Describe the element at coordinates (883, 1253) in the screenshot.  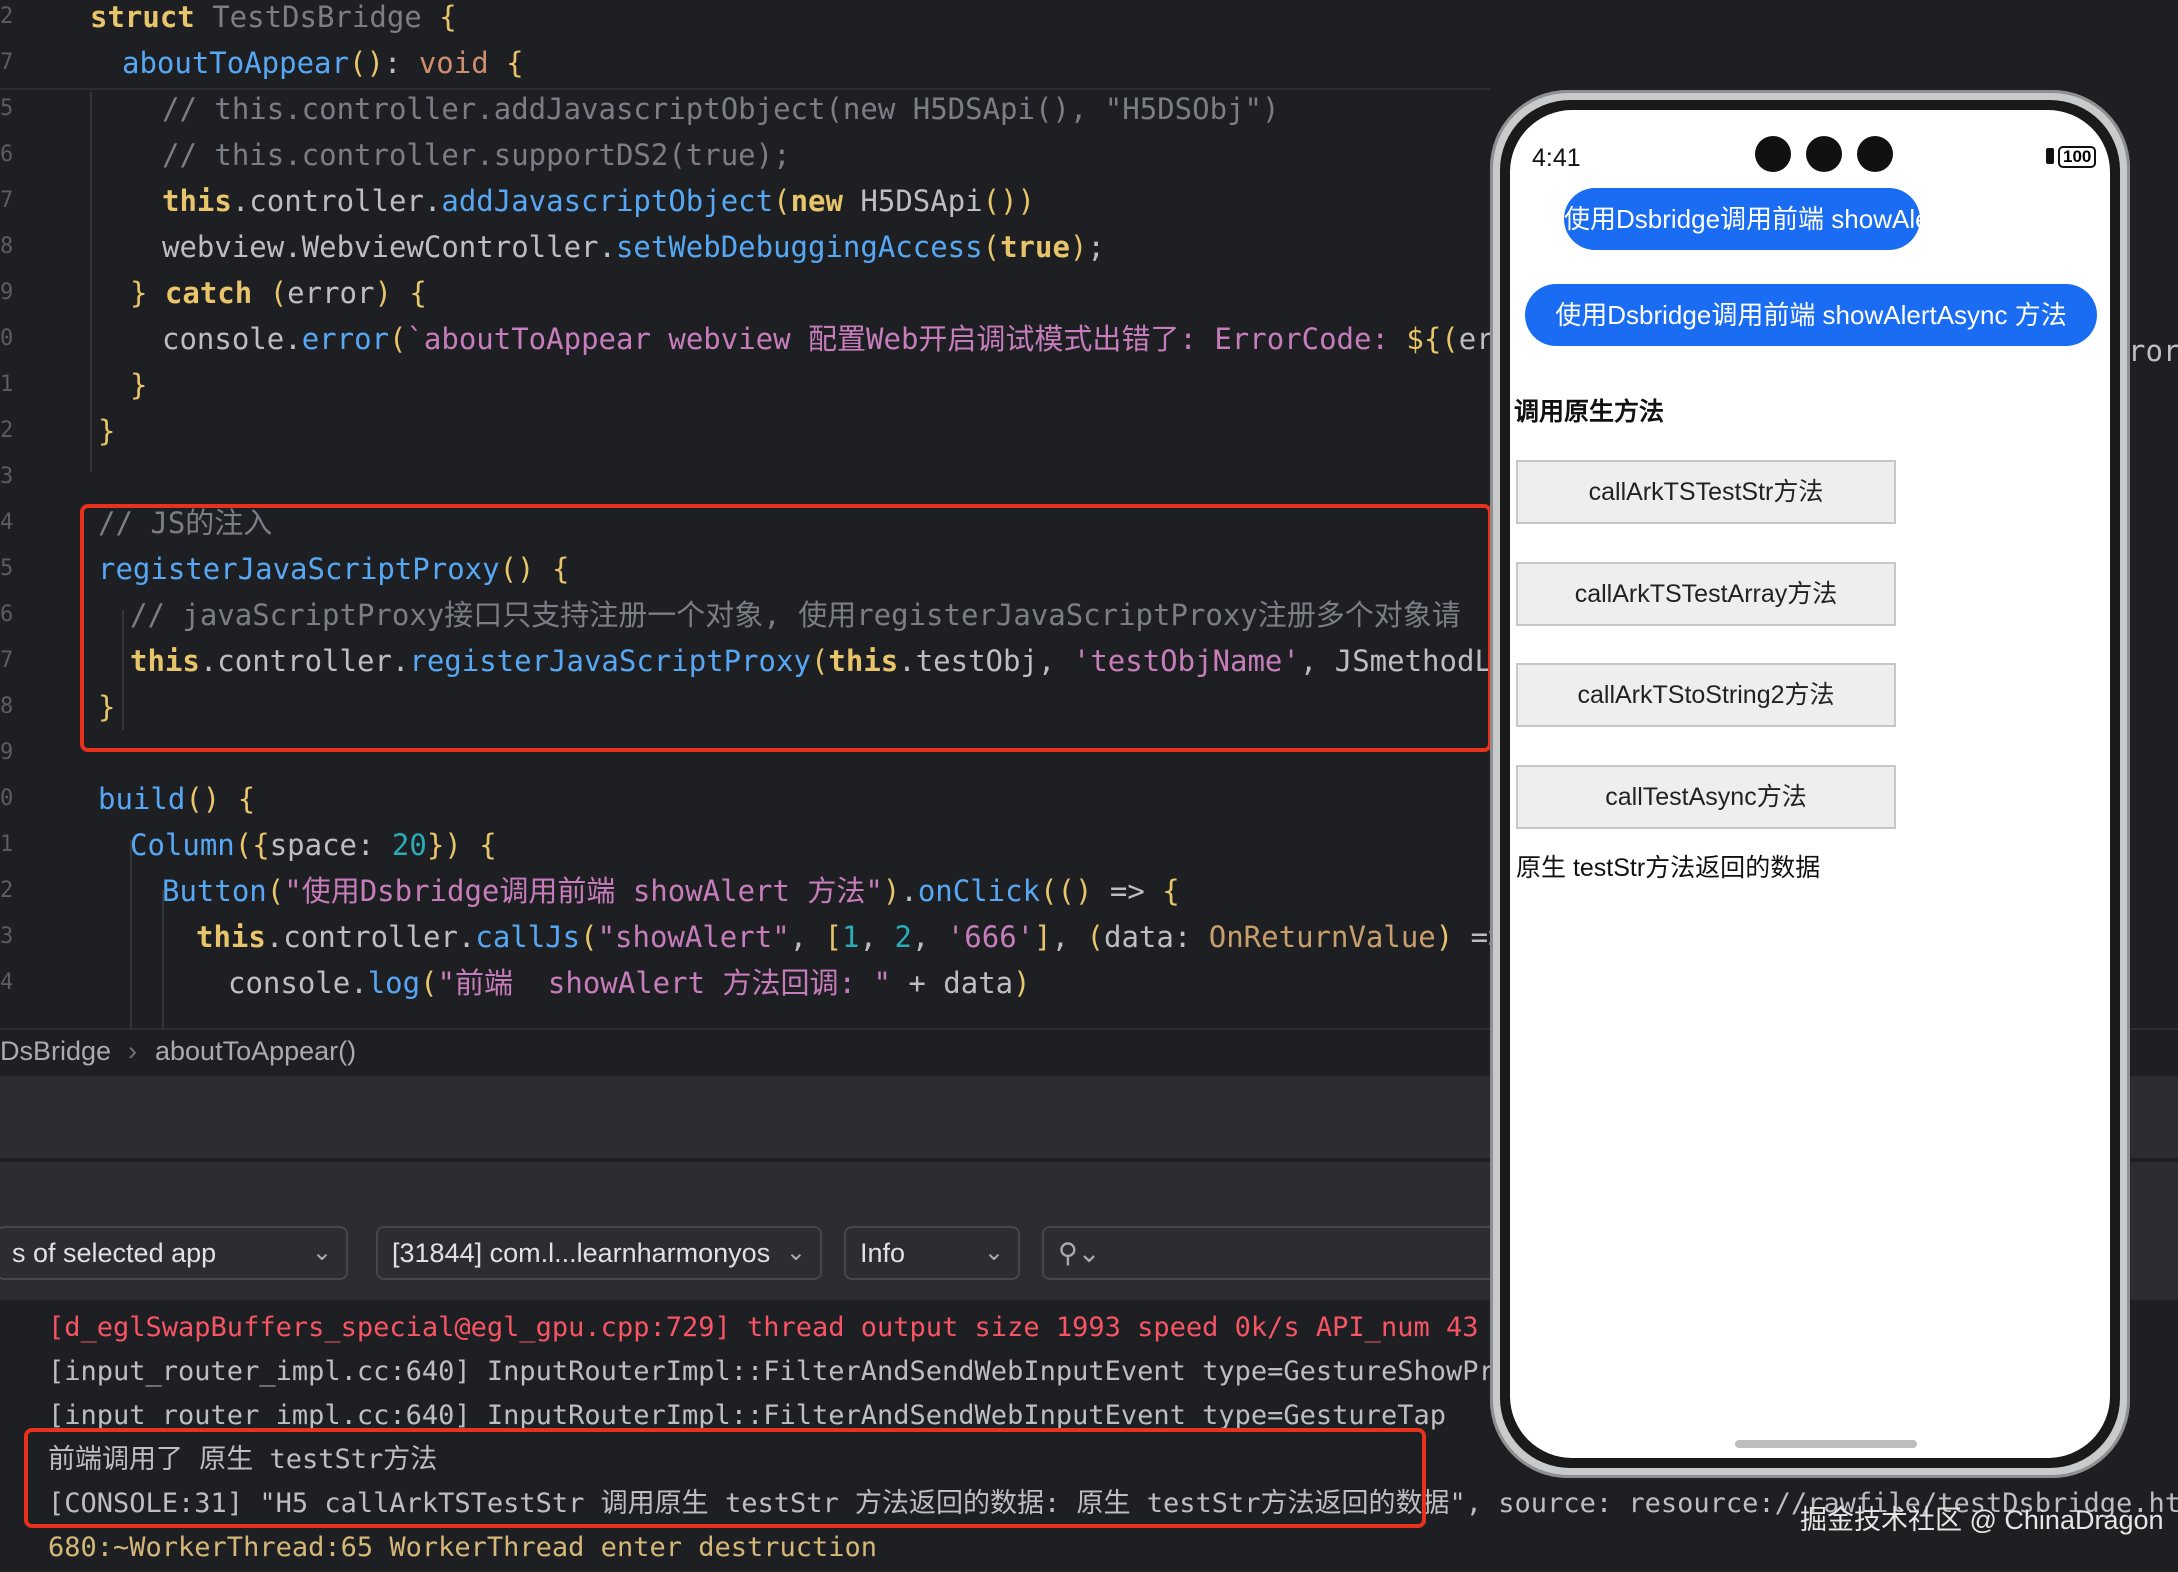
I see `log-level-value: Info` at that location.